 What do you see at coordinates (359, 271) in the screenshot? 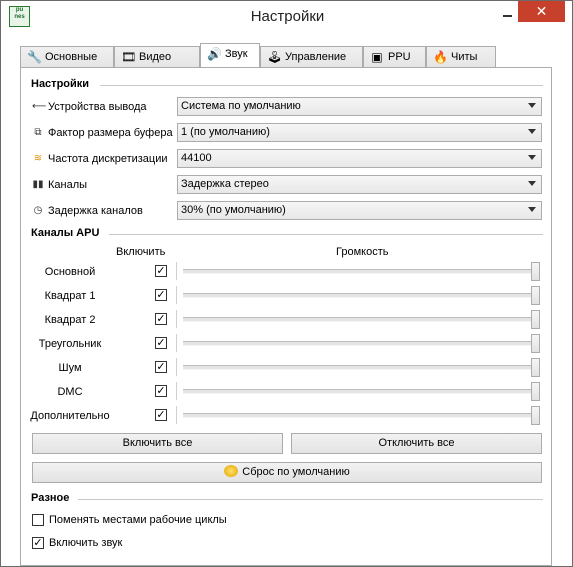
I see `channel-main-volume-track` at bounding box center [359, 271].